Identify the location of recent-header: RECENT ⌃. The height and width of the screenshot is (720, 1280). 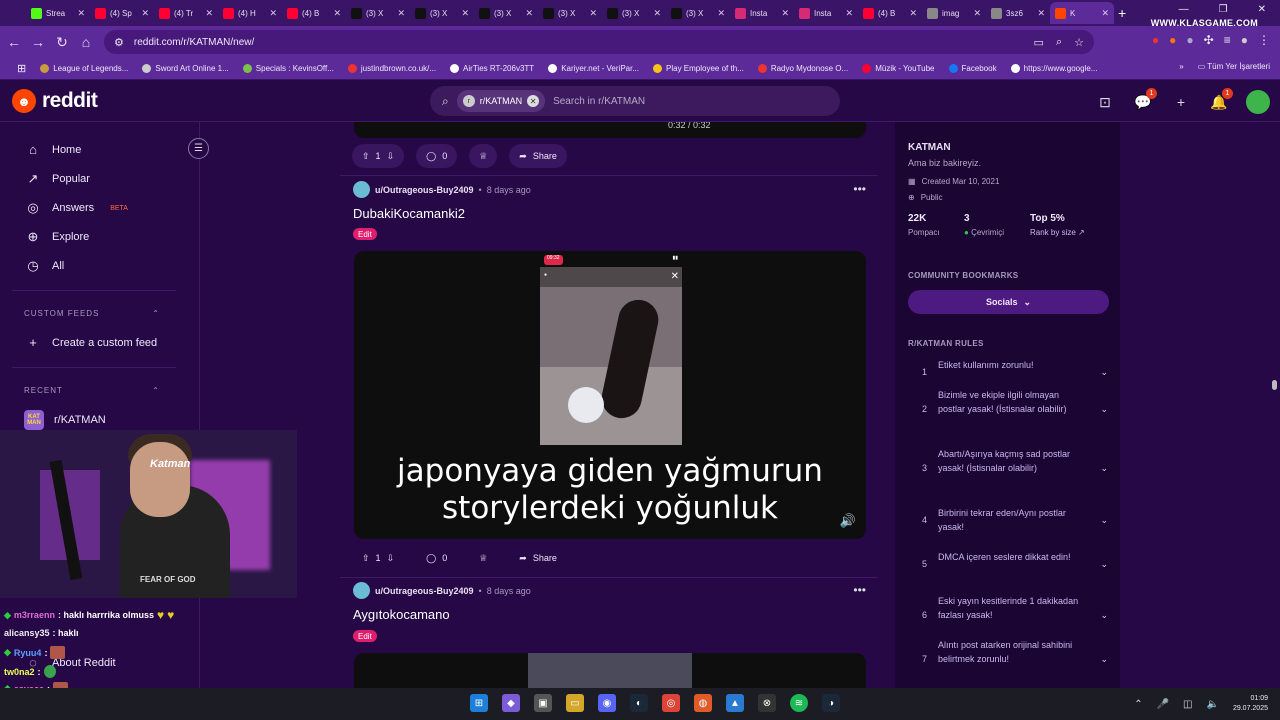
(92, 390).